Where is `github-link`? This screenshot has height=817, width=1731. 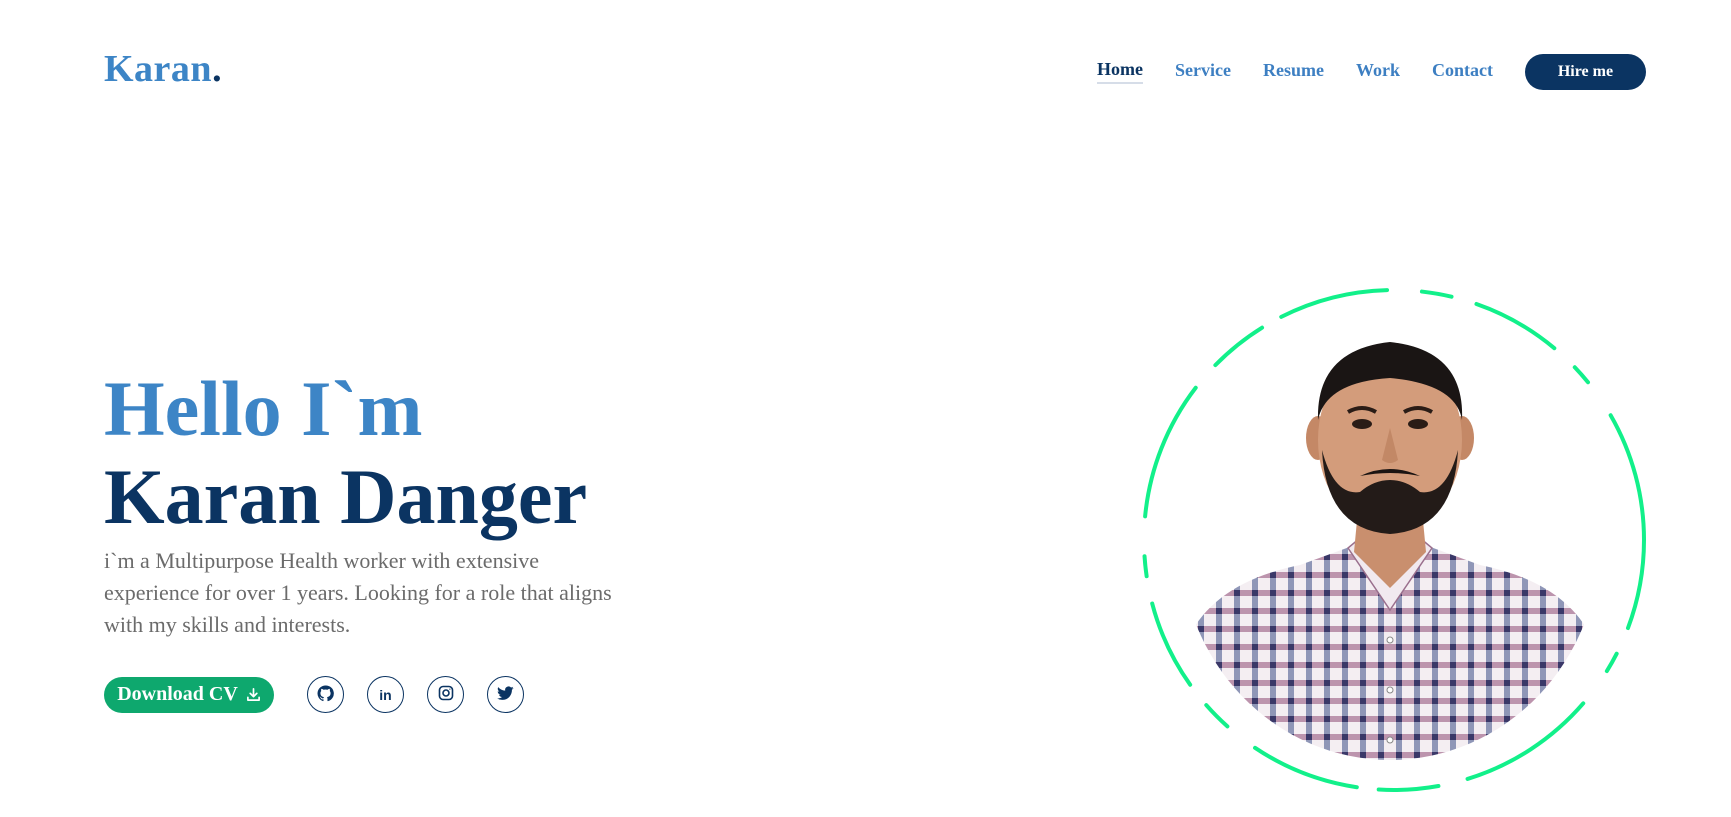 github-link is located at coordinates (325, 694).